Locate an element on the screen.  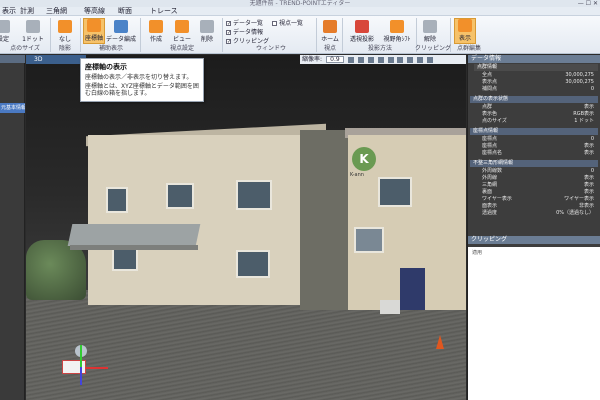
data-info-checkbox: ✓ データ情報 is located at coordinates (244, 31).